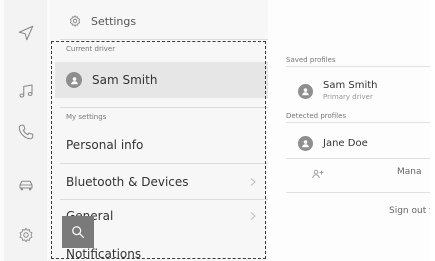 The width and height of the screenshot is (435, 261). What do you see at coordinates (91, 49) in the screenshot?
I see `current-driver-label: Current driver` at bounding box center [91, 49].